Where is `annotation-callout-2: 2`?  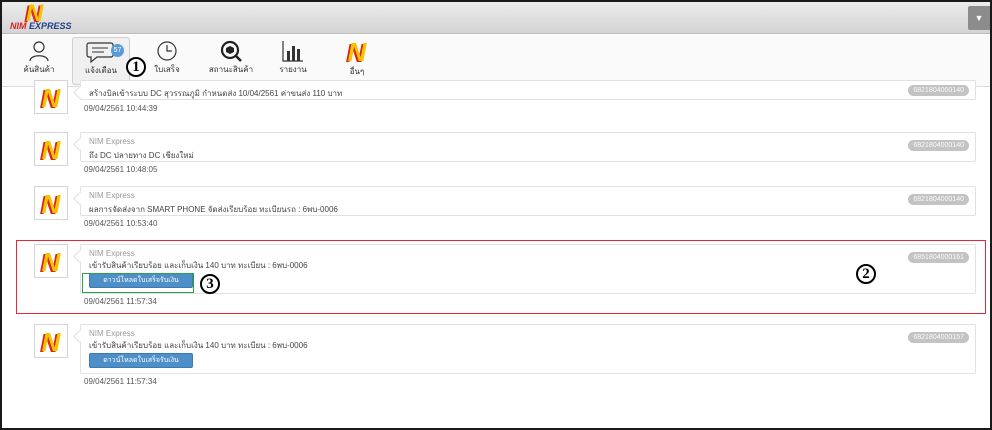
annotation-callout-2: 2 is located at coordinates (866, 274).